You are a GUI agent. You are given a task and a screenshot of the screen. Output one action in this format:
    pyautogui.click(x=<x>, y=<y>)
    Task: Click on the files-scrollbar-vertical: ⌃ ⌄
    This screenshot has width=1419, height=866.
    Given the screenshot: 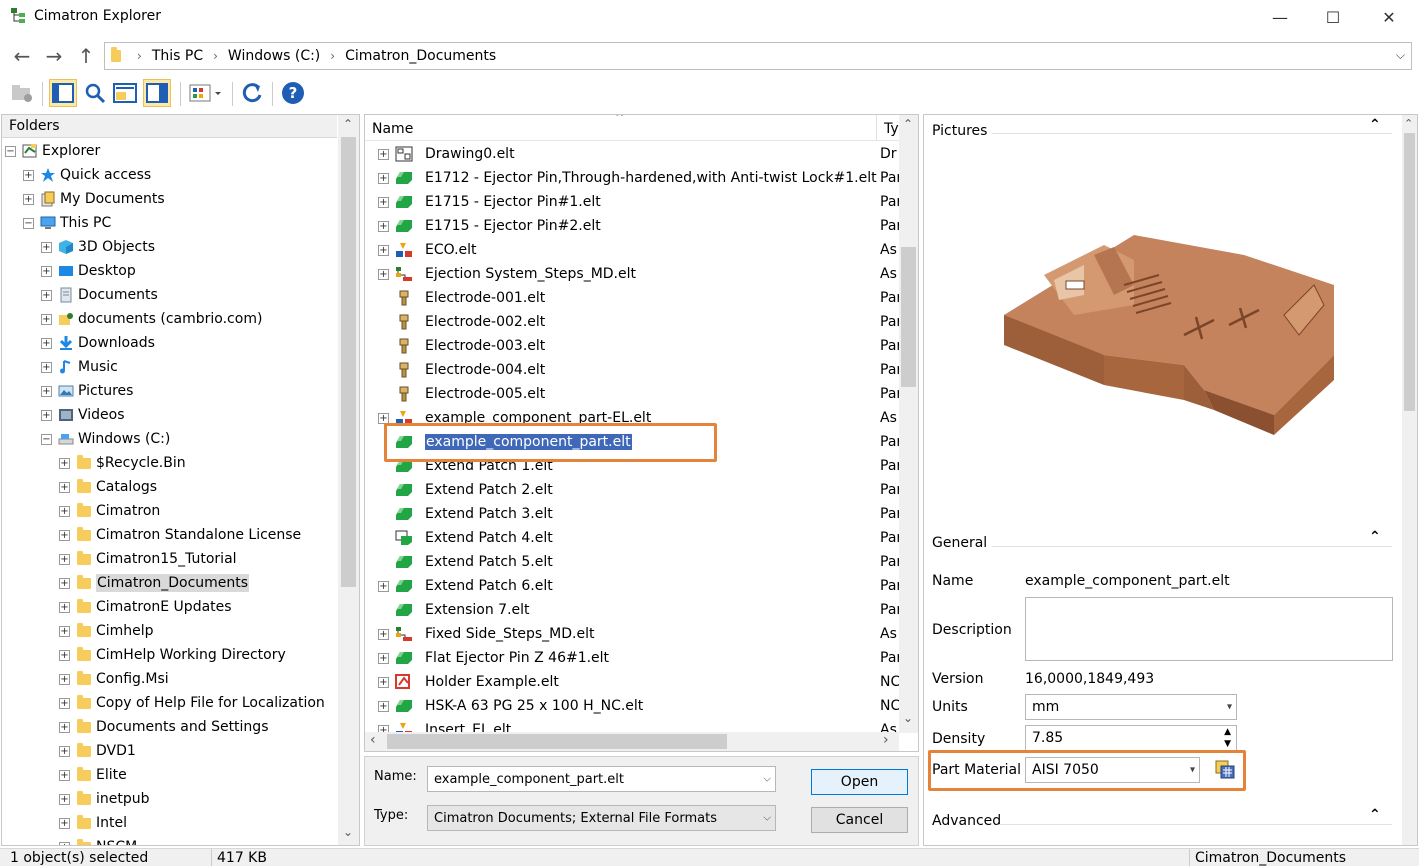 What is the action you would take?
    pyautogui.click(x=908, y=424)
    